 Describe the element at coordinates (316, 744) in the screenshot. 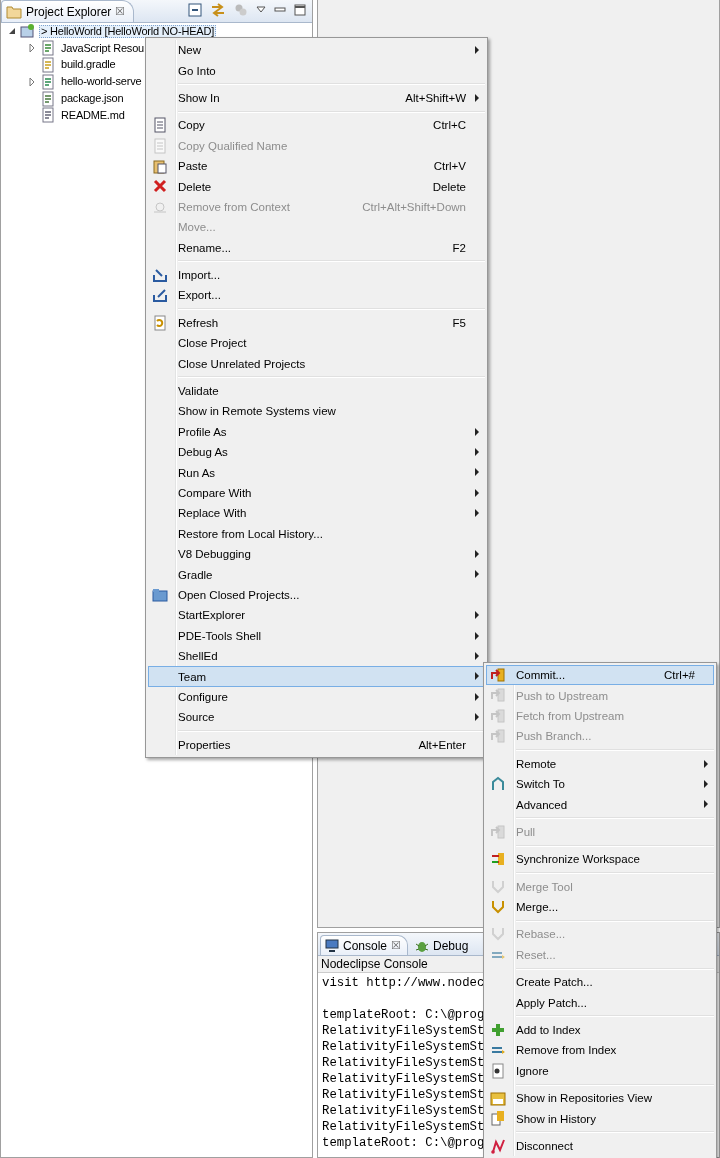

I see `menu-item: Properties Alt+Enter` at that location.